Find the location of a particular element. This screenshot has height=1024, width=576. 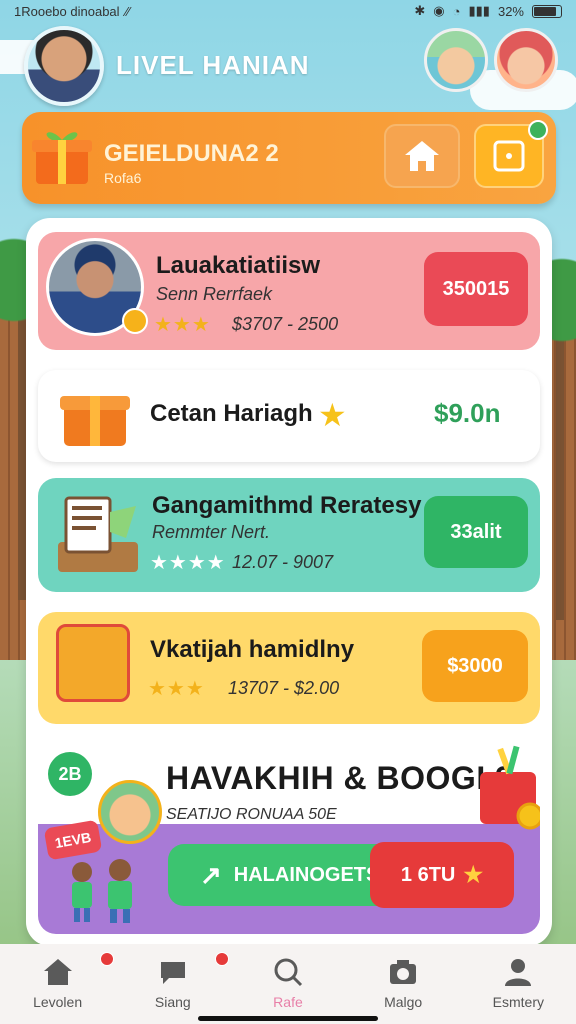

nav-item-esmtery: Esmtery is located at coordinates (518, 983).